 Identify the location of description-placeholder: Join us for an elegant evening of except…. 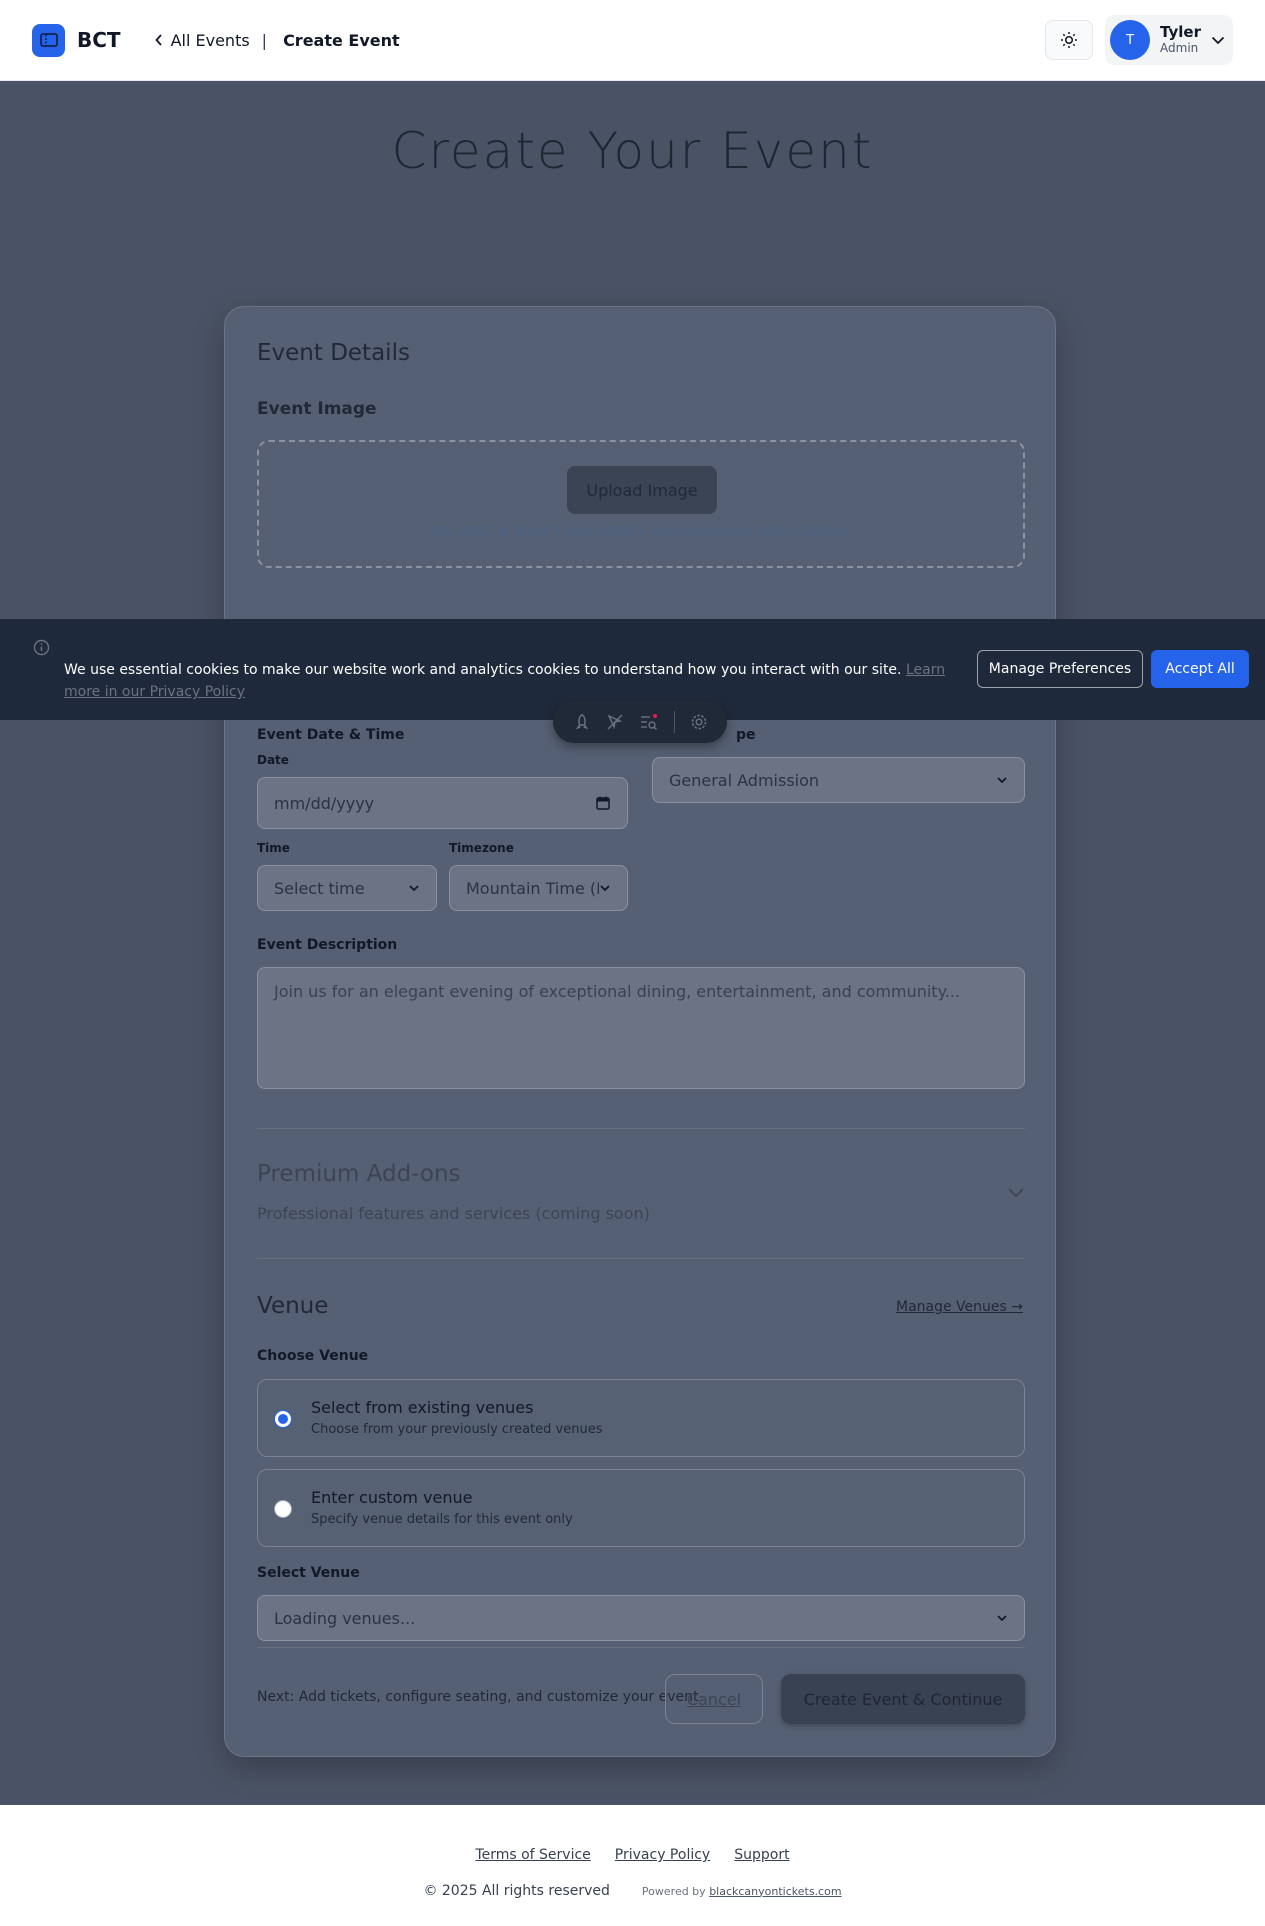
(617, 991).